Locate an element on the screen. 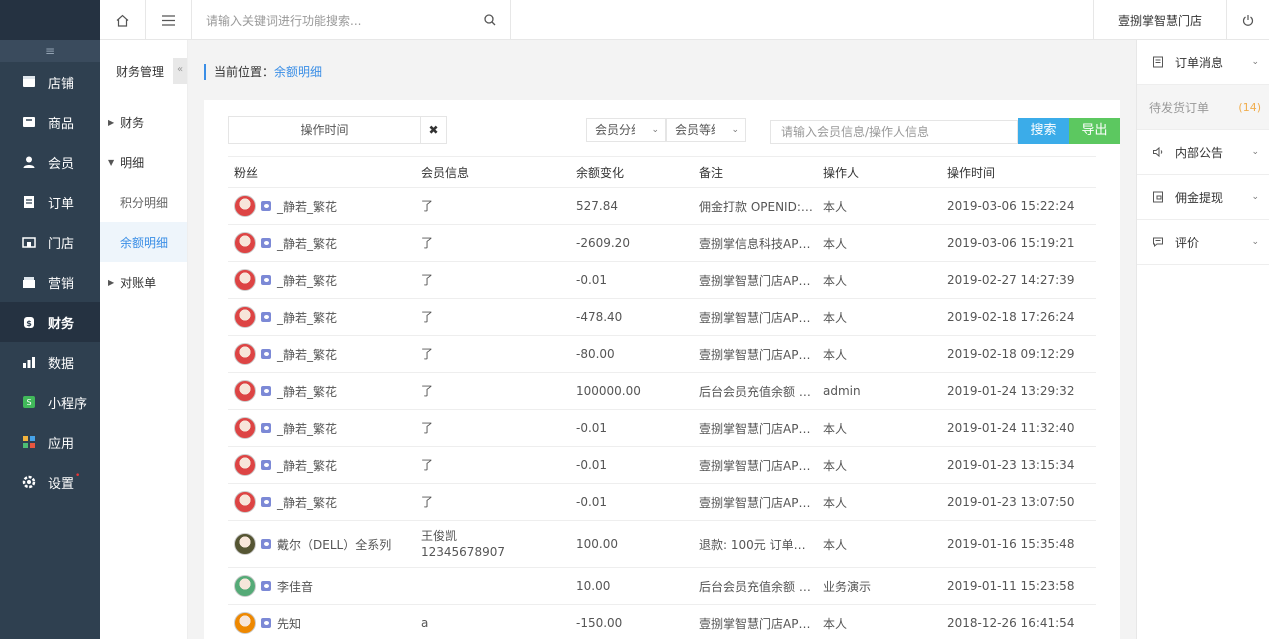 The image size is (1269, 639). sidebar-item-shop: 门店 is located at coordinates (50, 242).